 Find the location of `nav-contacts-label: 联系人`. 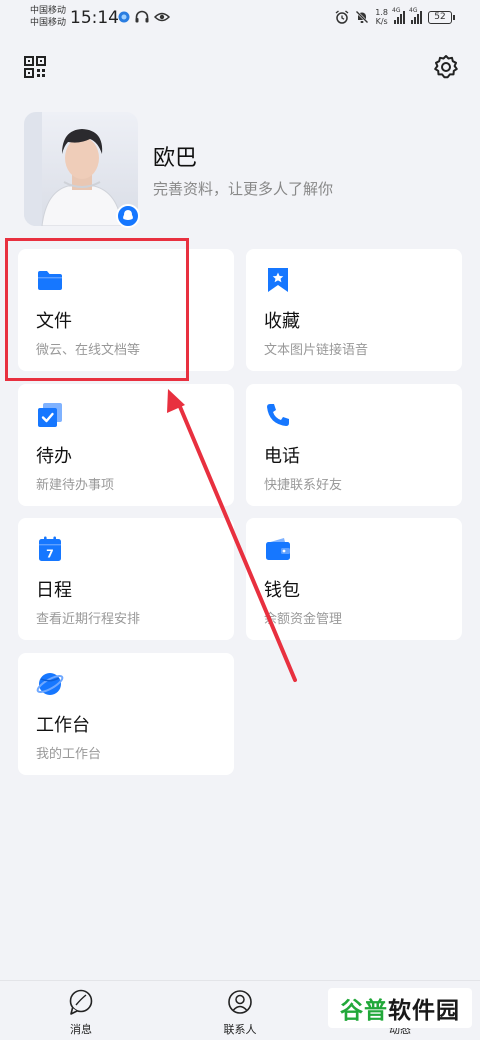

nav-contacts-label: 联系人 is located at coordinates (240, 1029).